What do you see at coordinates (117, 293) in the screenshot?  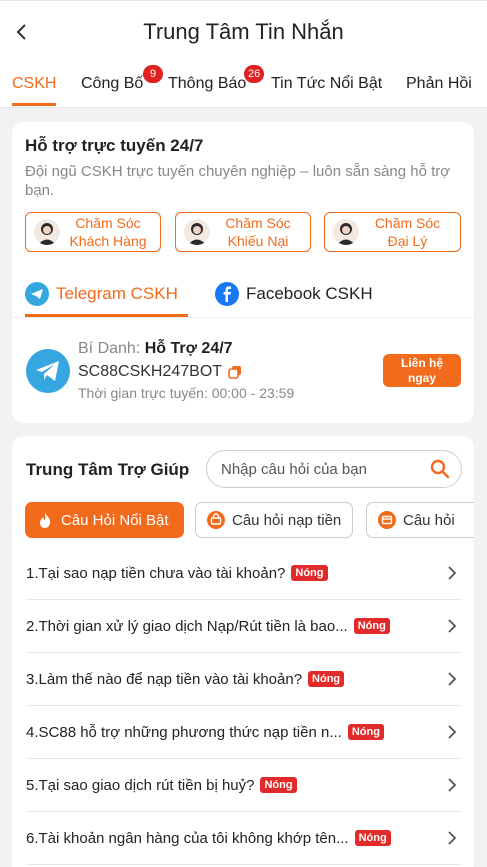 I see `telegram-tab-label: Telegram CSKH` at bounding box center [117, 293].